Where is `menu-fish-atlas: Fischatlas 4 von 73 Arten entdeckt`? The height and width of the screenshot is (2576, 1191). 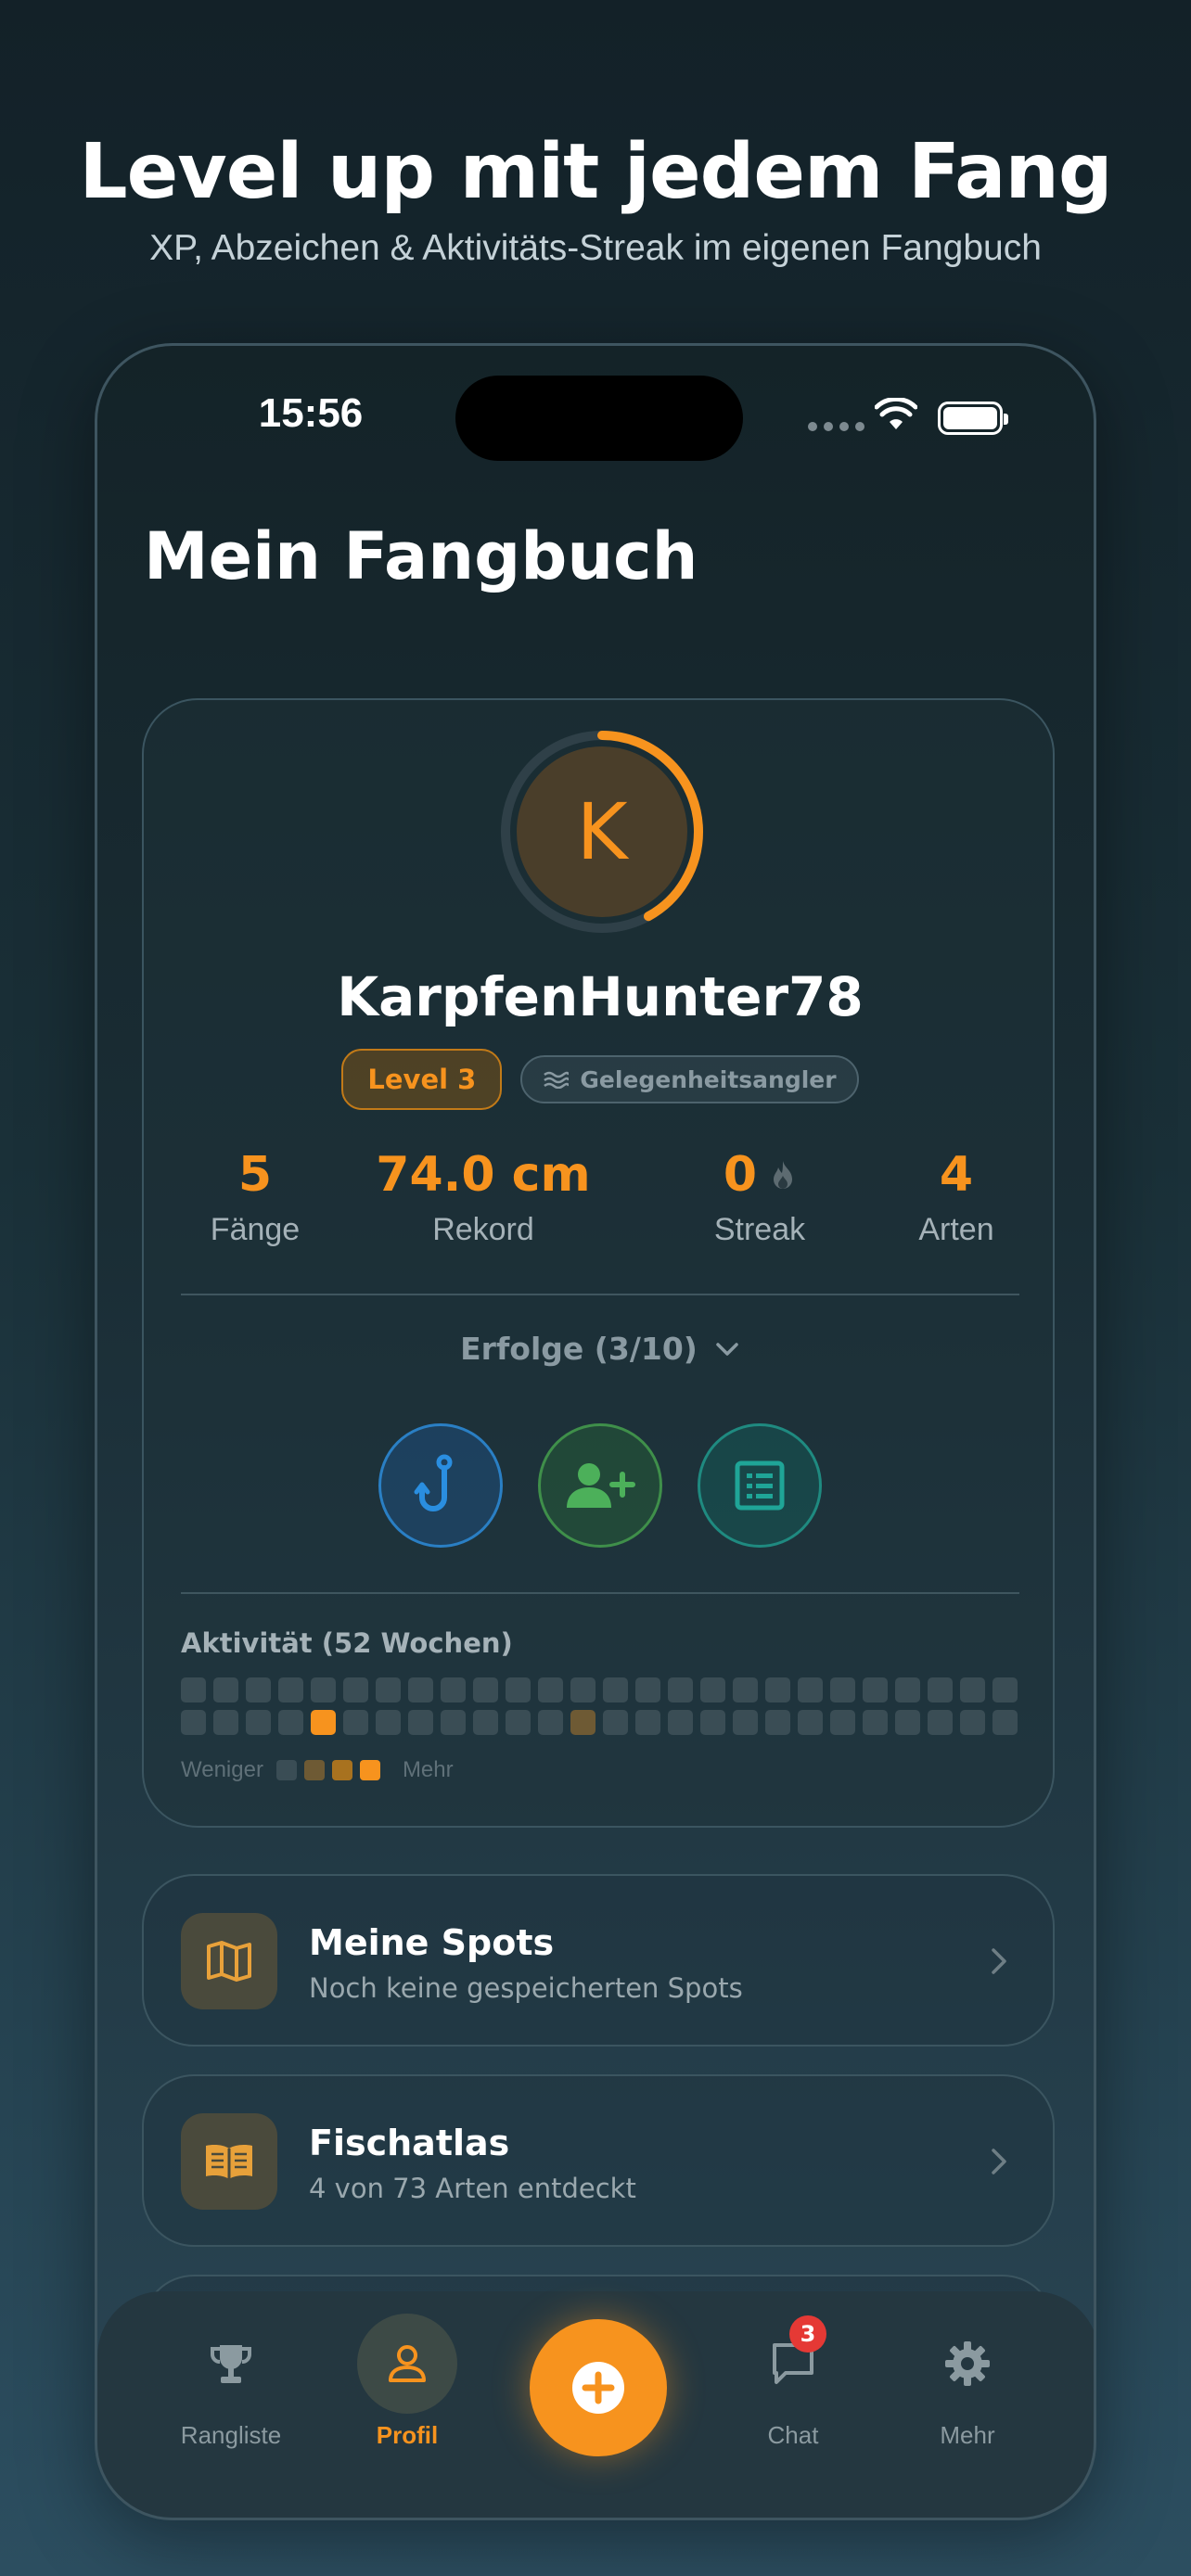
menu-fish-atlas: Fischatlas 4 von 73 Arten entdeckt is located at coordinates (598, 2160).